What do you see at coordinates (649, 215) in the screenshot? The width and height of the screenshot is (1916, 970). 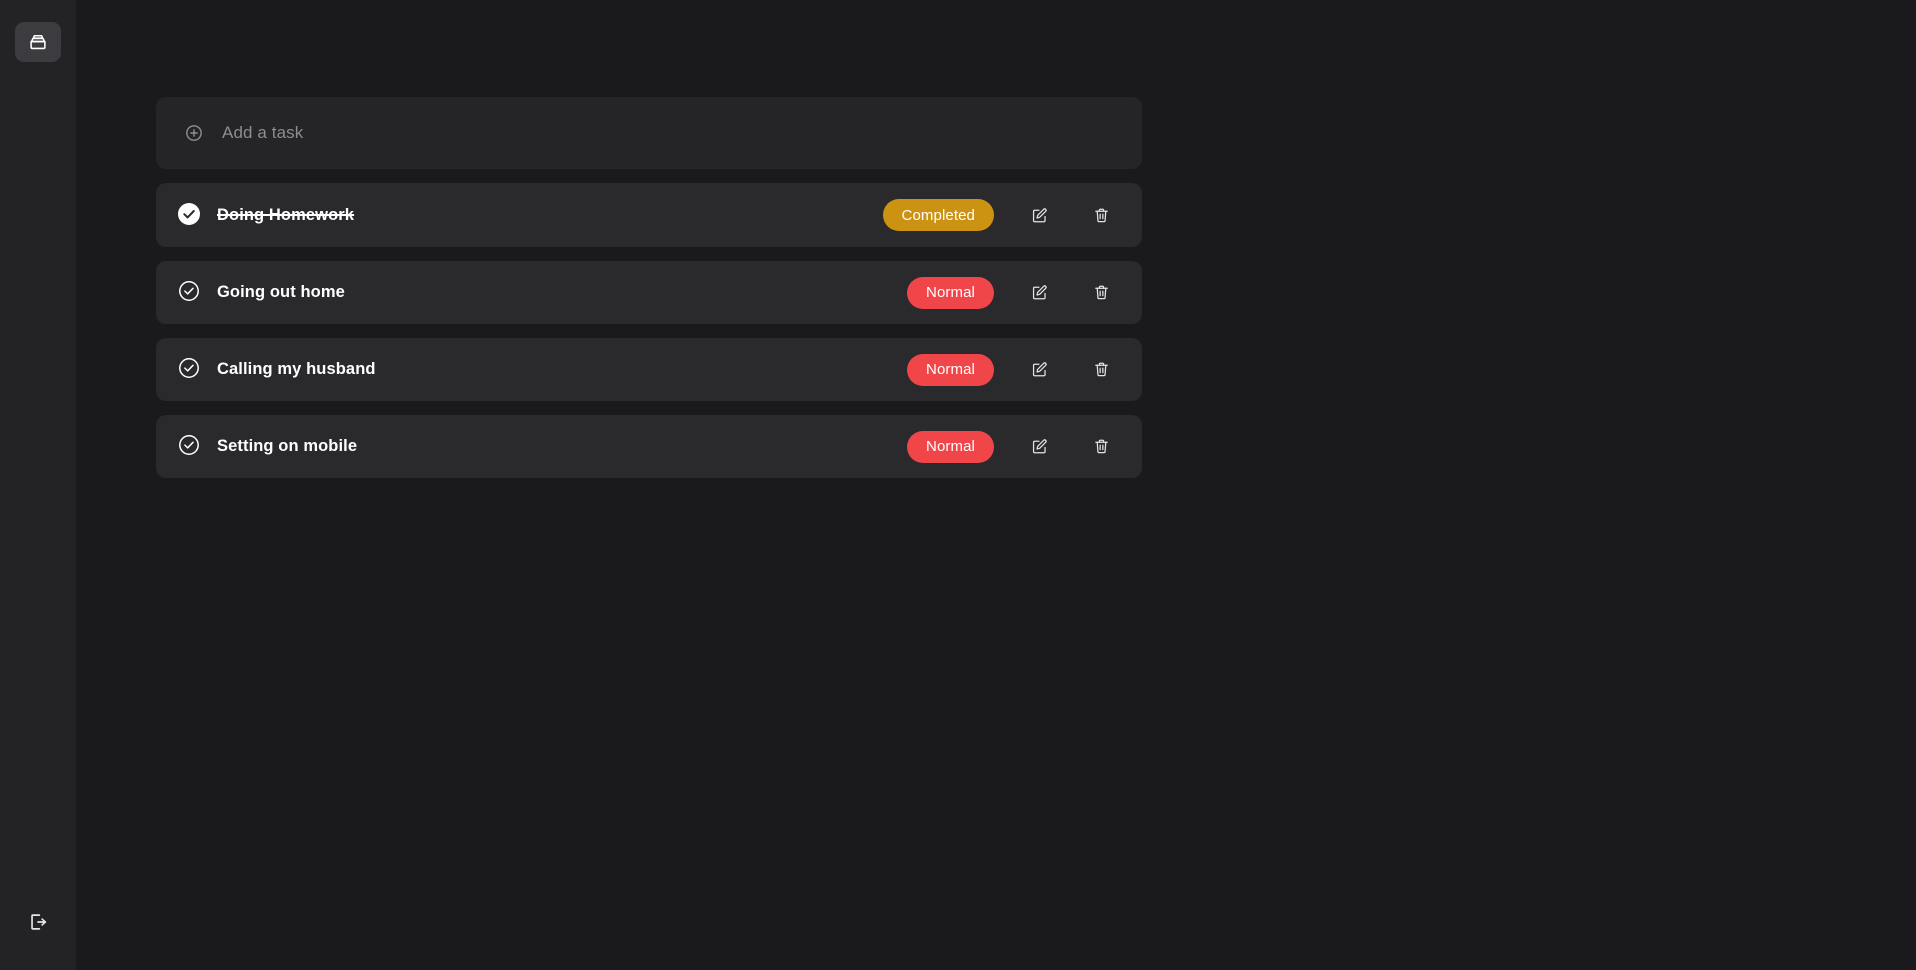 I see `task-row-0: Doing Homework Completed` at bounding box center [649, 215].